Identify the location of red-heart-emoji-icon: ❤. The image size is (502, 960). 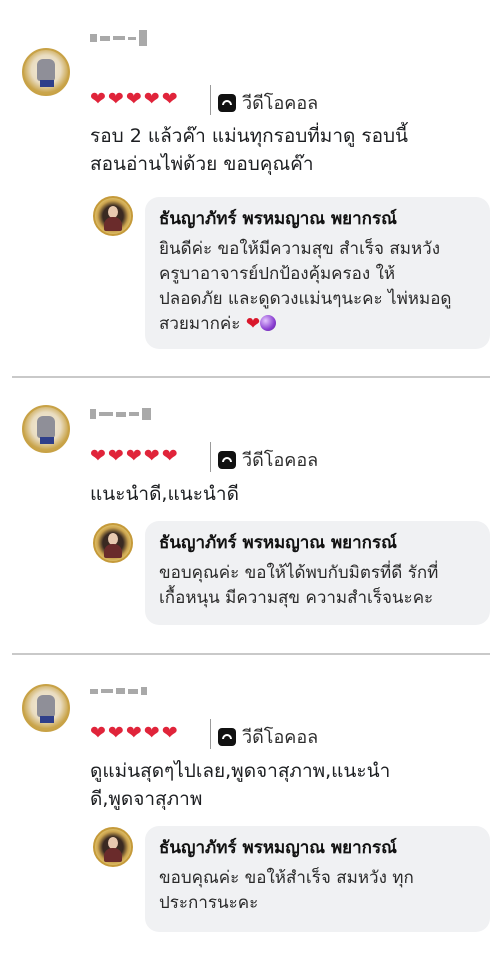
(253, 324).